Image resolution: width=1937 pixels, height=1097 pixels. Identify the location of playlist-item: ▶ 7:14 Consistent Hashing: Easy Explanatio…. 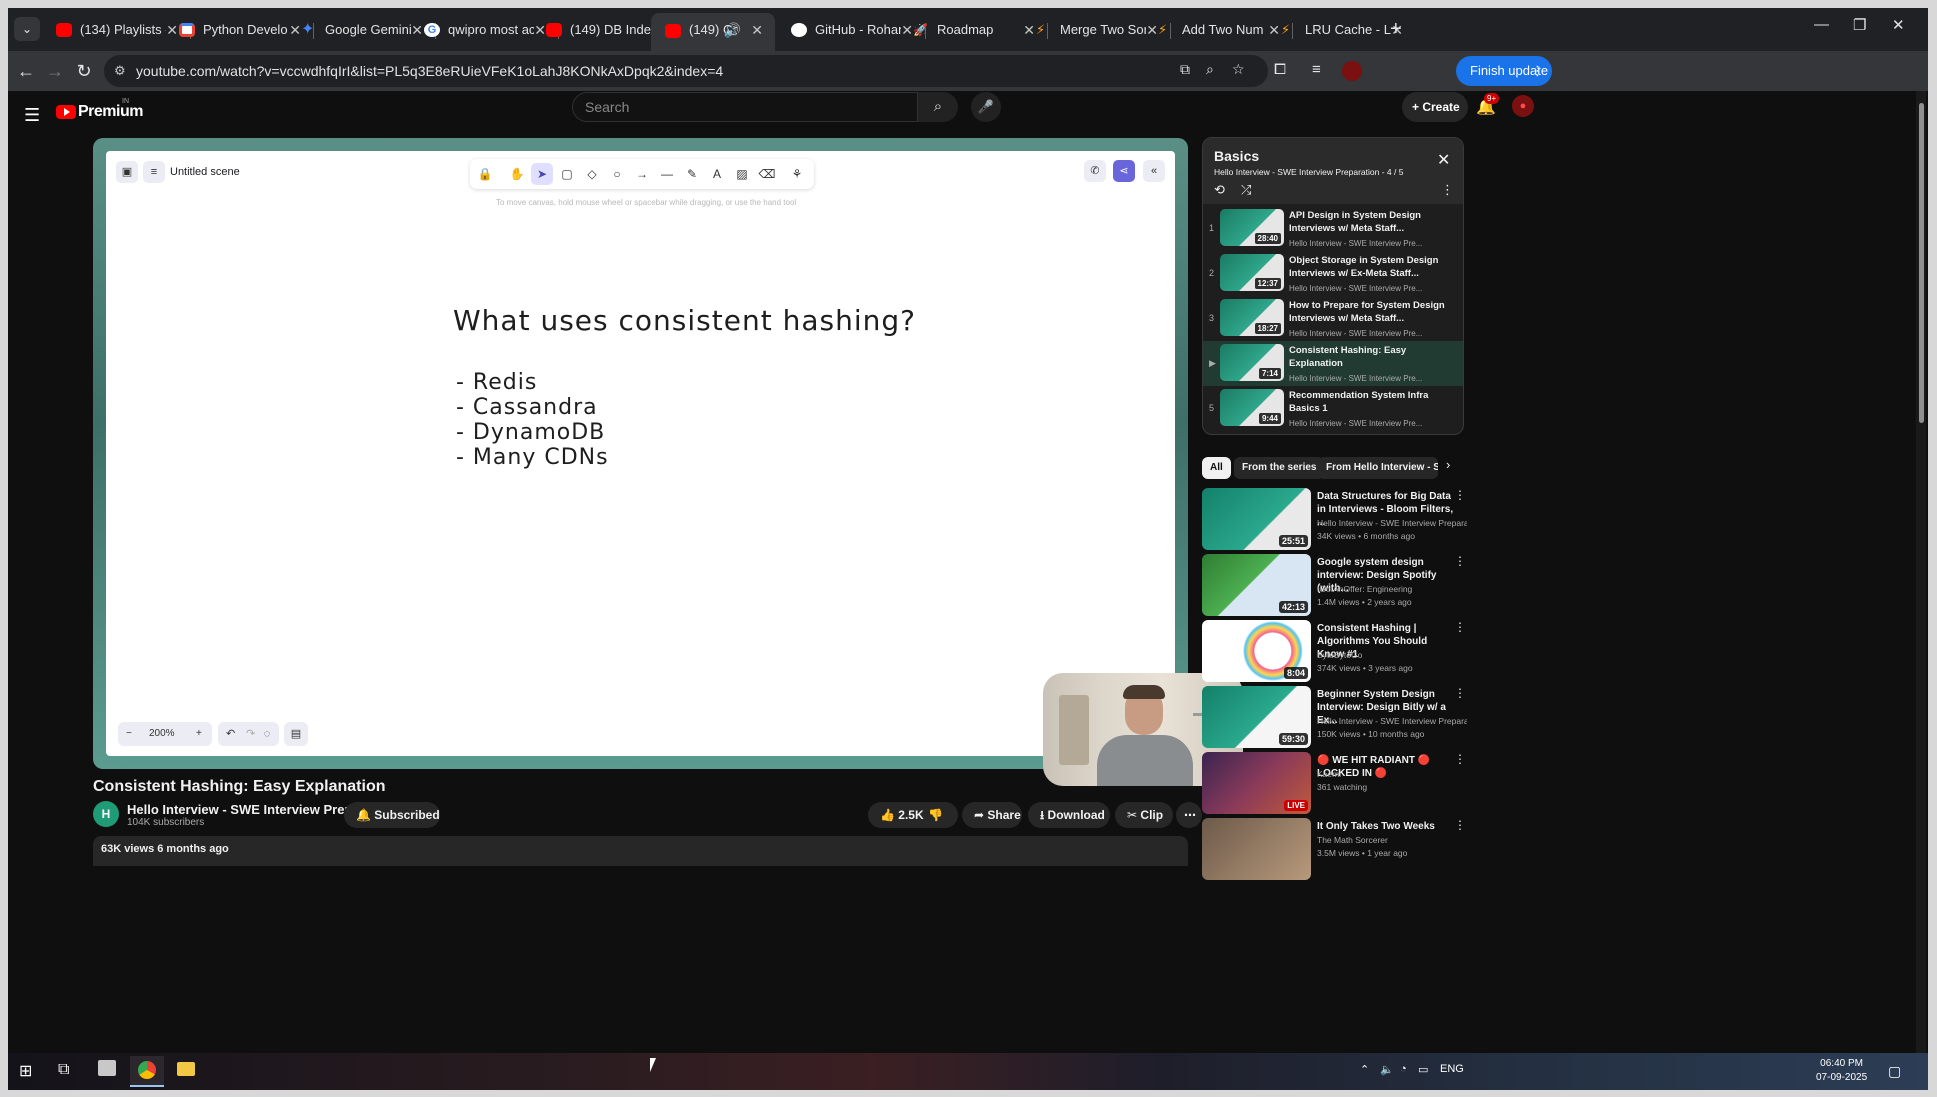
(1333, 363).